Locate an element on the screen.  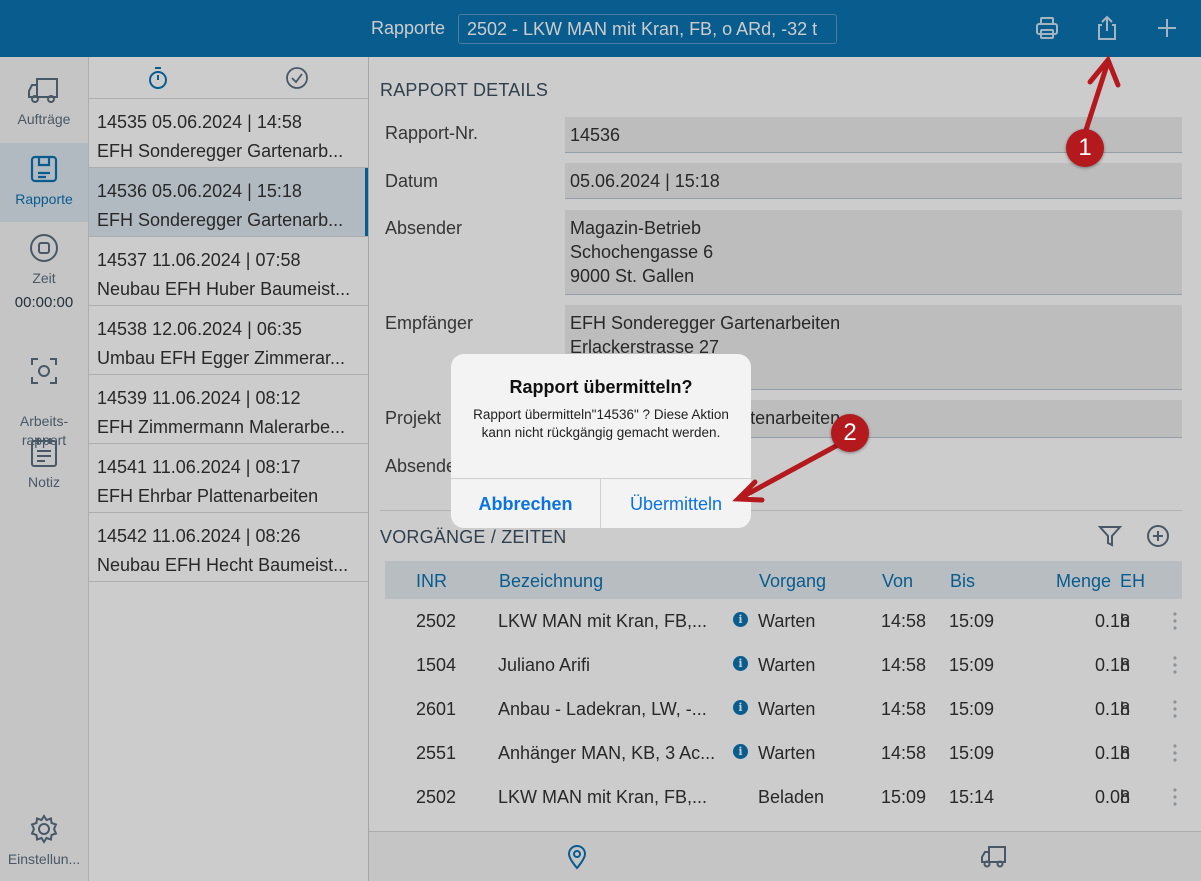
annotation-badge-2: 2 is located at coordinates (850, 433).